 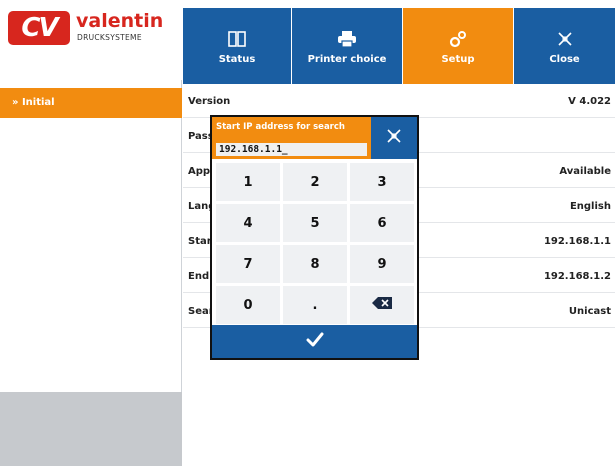 I want to click on row-value: Unicast, so click(x=589, y=311).